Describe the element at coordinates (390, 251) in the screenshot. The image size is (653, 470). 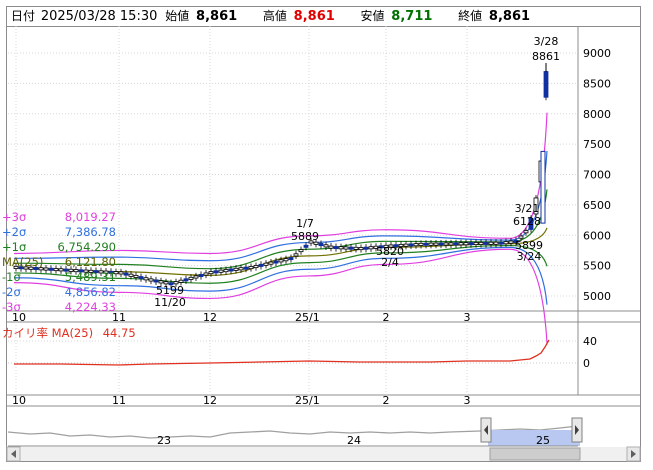
I see `annotation-price: 5820` at that location.